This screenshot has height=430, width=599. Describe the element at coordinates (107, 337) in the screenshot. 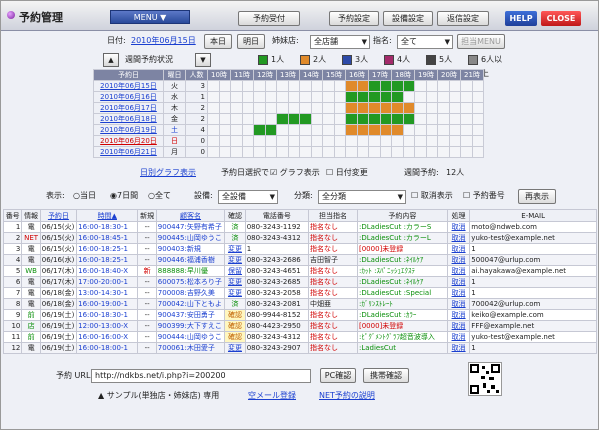

I see `time-cell: 16:00-16:00-X` at that location.